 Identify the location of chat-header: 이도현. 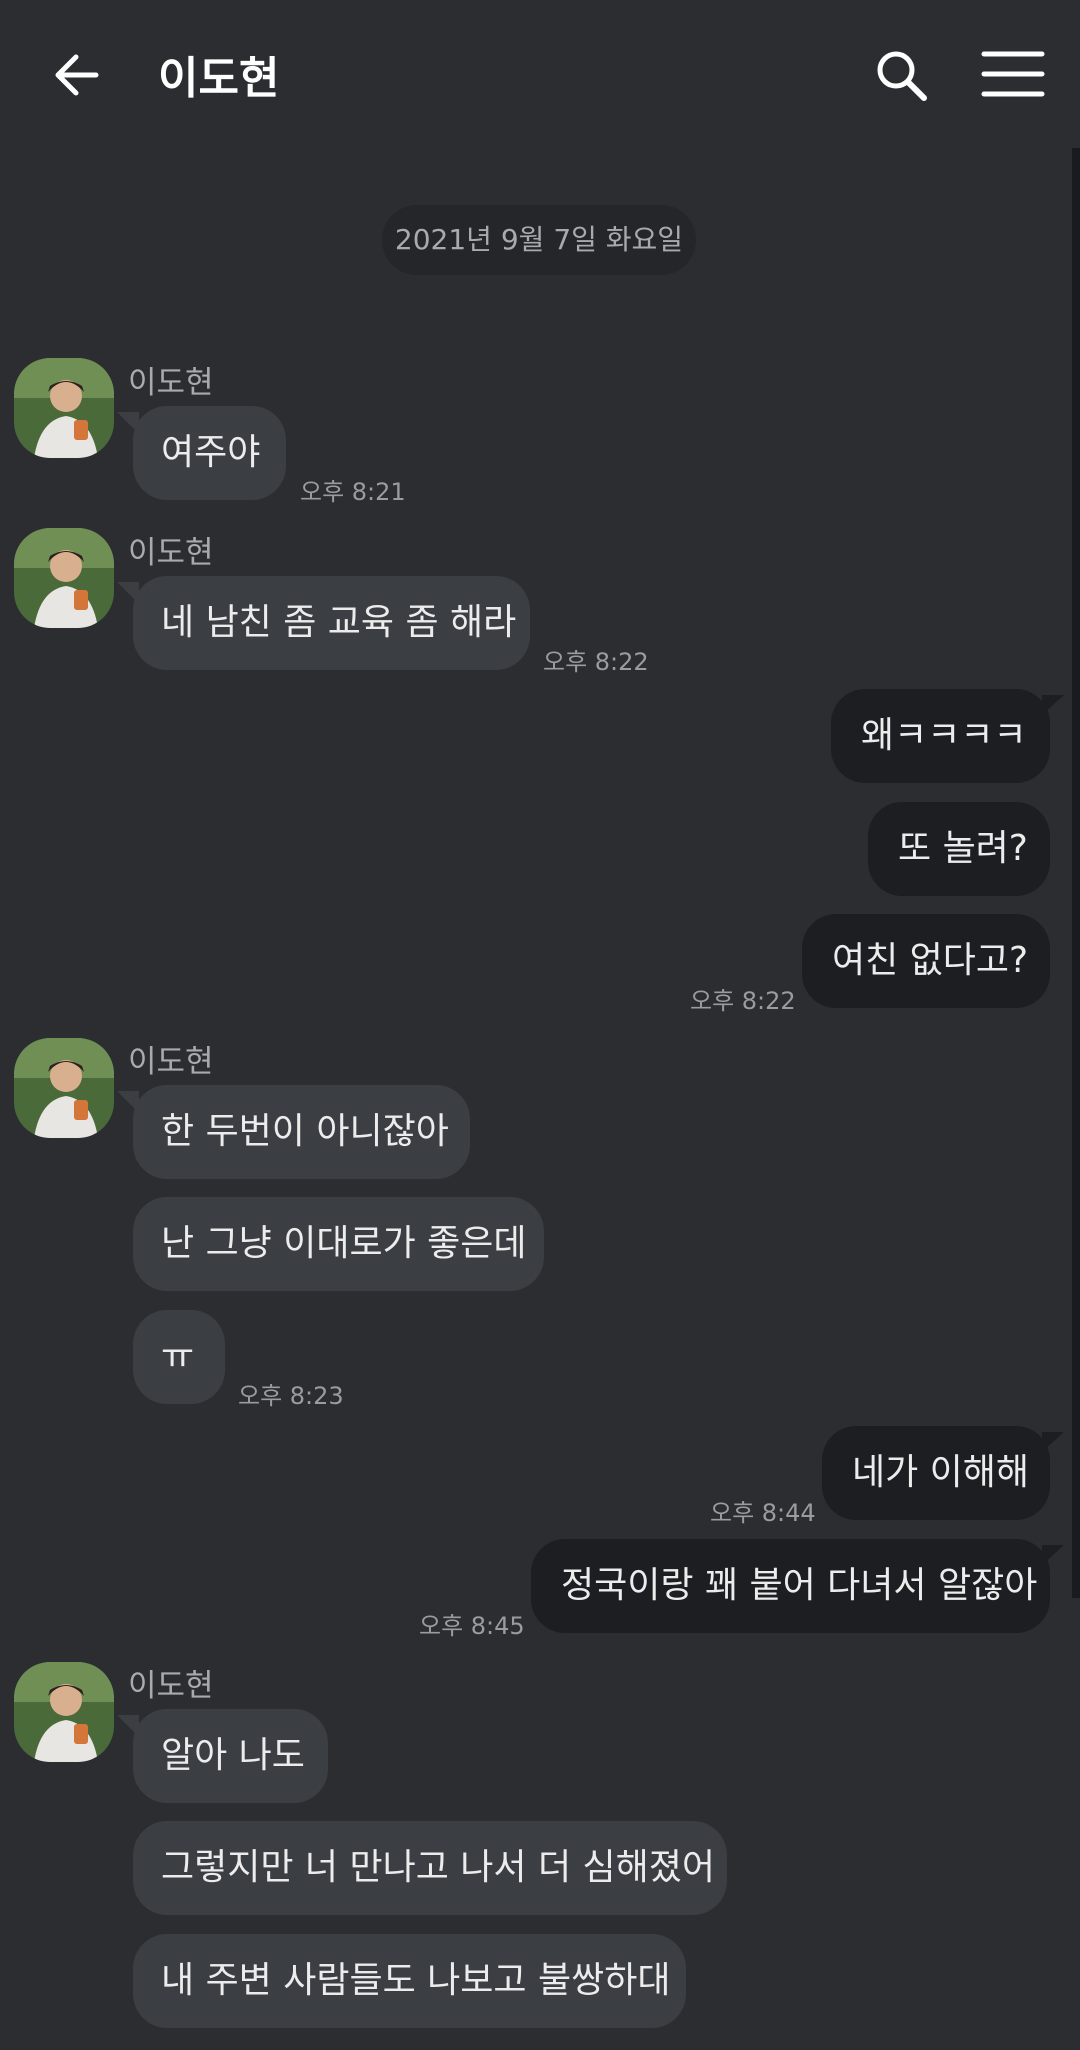
(540, 75).